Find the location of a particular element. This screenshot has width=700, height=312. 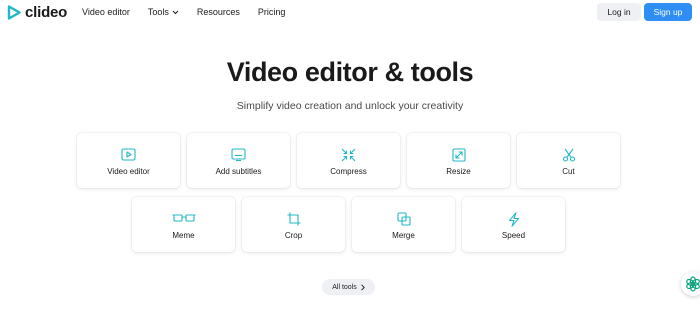

merge-icon is located at coordinates (403, 219).